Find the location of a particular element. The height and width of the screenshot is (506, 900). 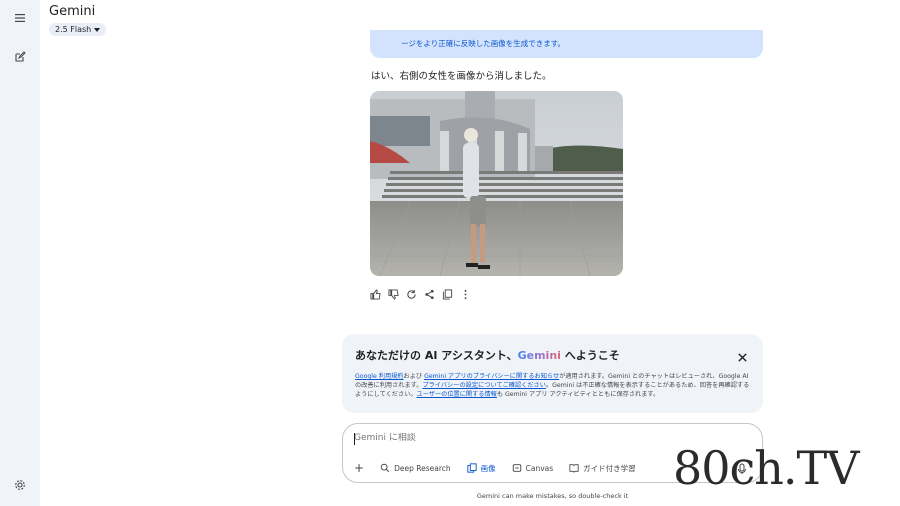

plus-icon: + is located at coordinates (359, 468).